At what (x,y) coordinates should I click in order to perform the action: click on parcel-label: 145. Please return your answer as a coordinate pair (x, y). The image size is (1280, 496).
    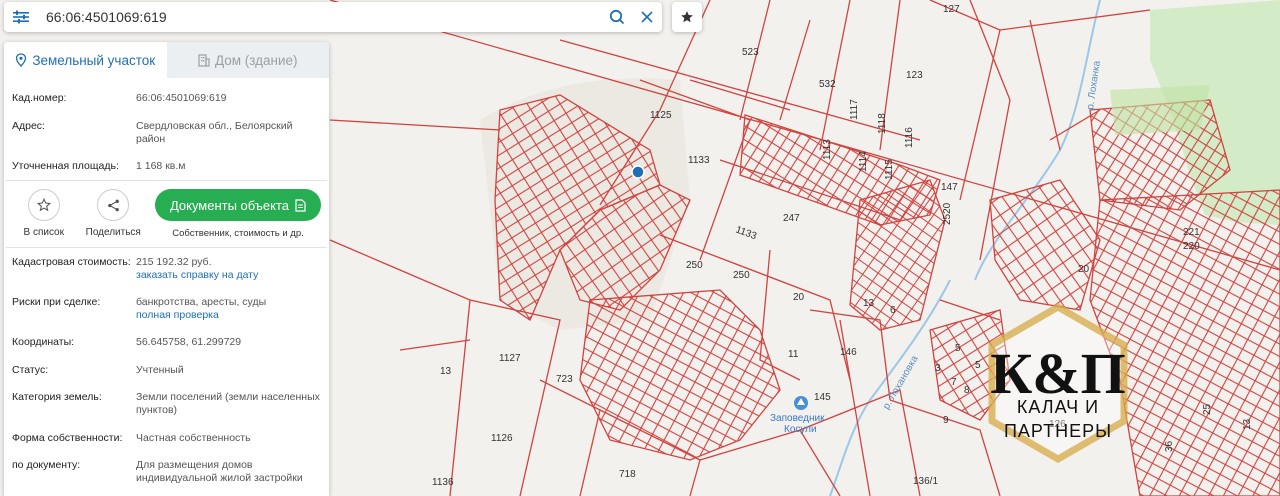
    Looking at the image, I should click on (822, 397).